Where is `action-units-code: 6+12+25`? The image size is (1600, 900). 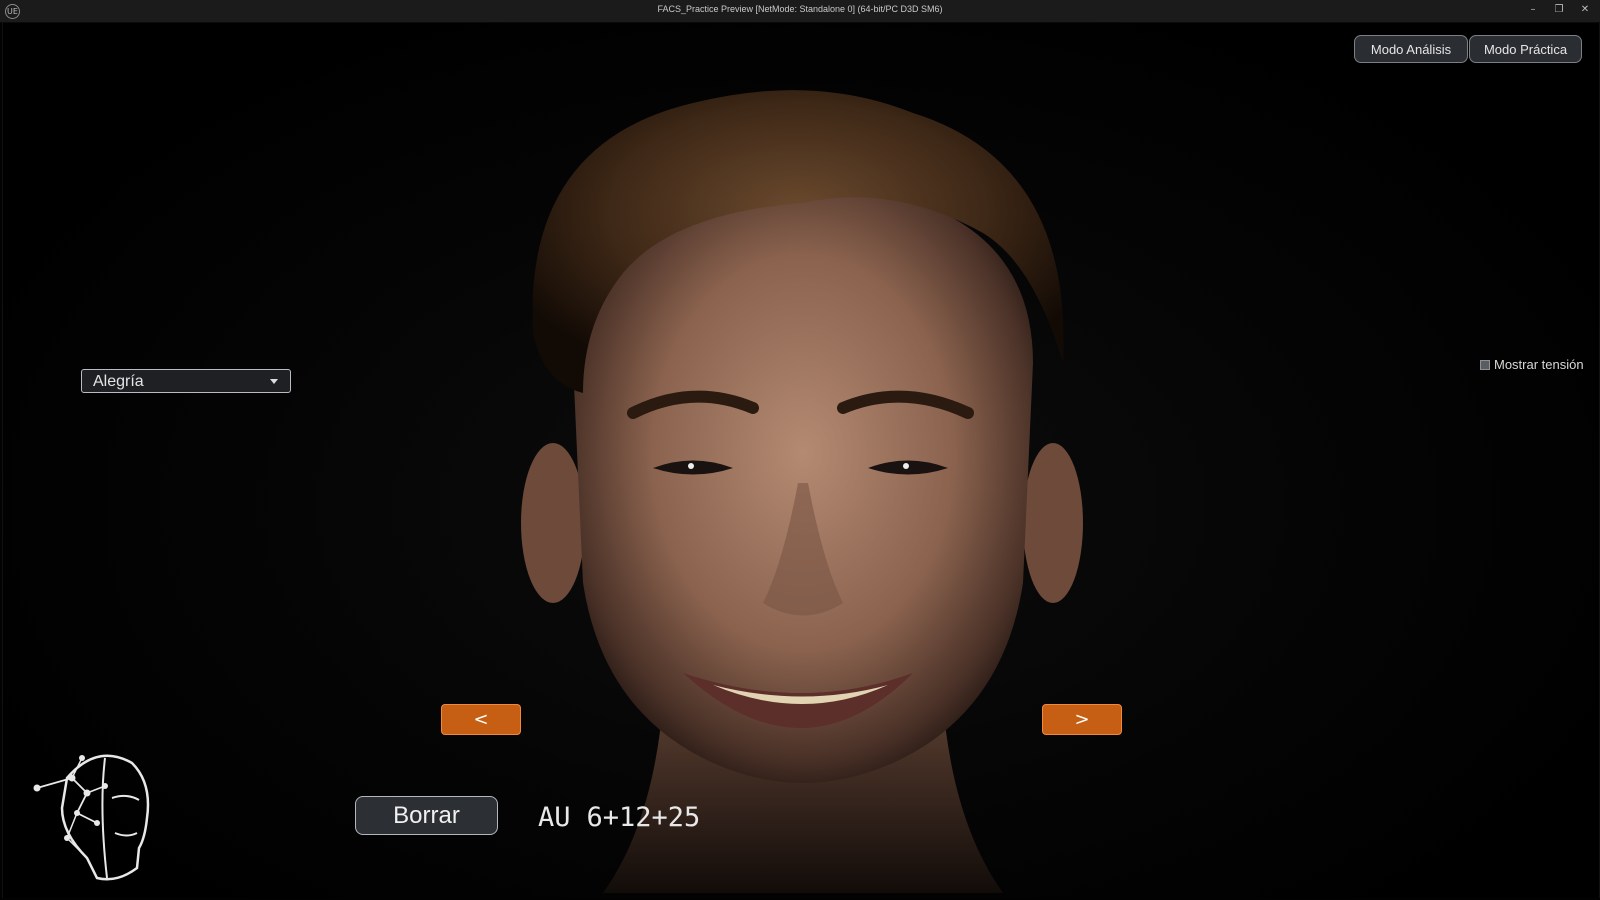 action-units-code: 6+12+25 is located at coordinates (643, 817).